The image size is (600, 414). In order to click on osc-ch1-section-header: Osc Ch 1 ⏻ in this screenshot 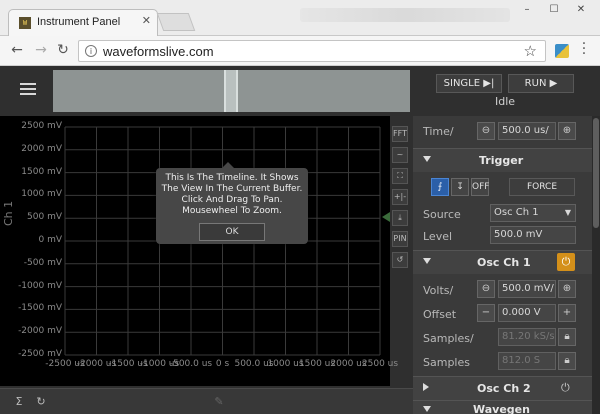, I will do `click(506, 262)`.